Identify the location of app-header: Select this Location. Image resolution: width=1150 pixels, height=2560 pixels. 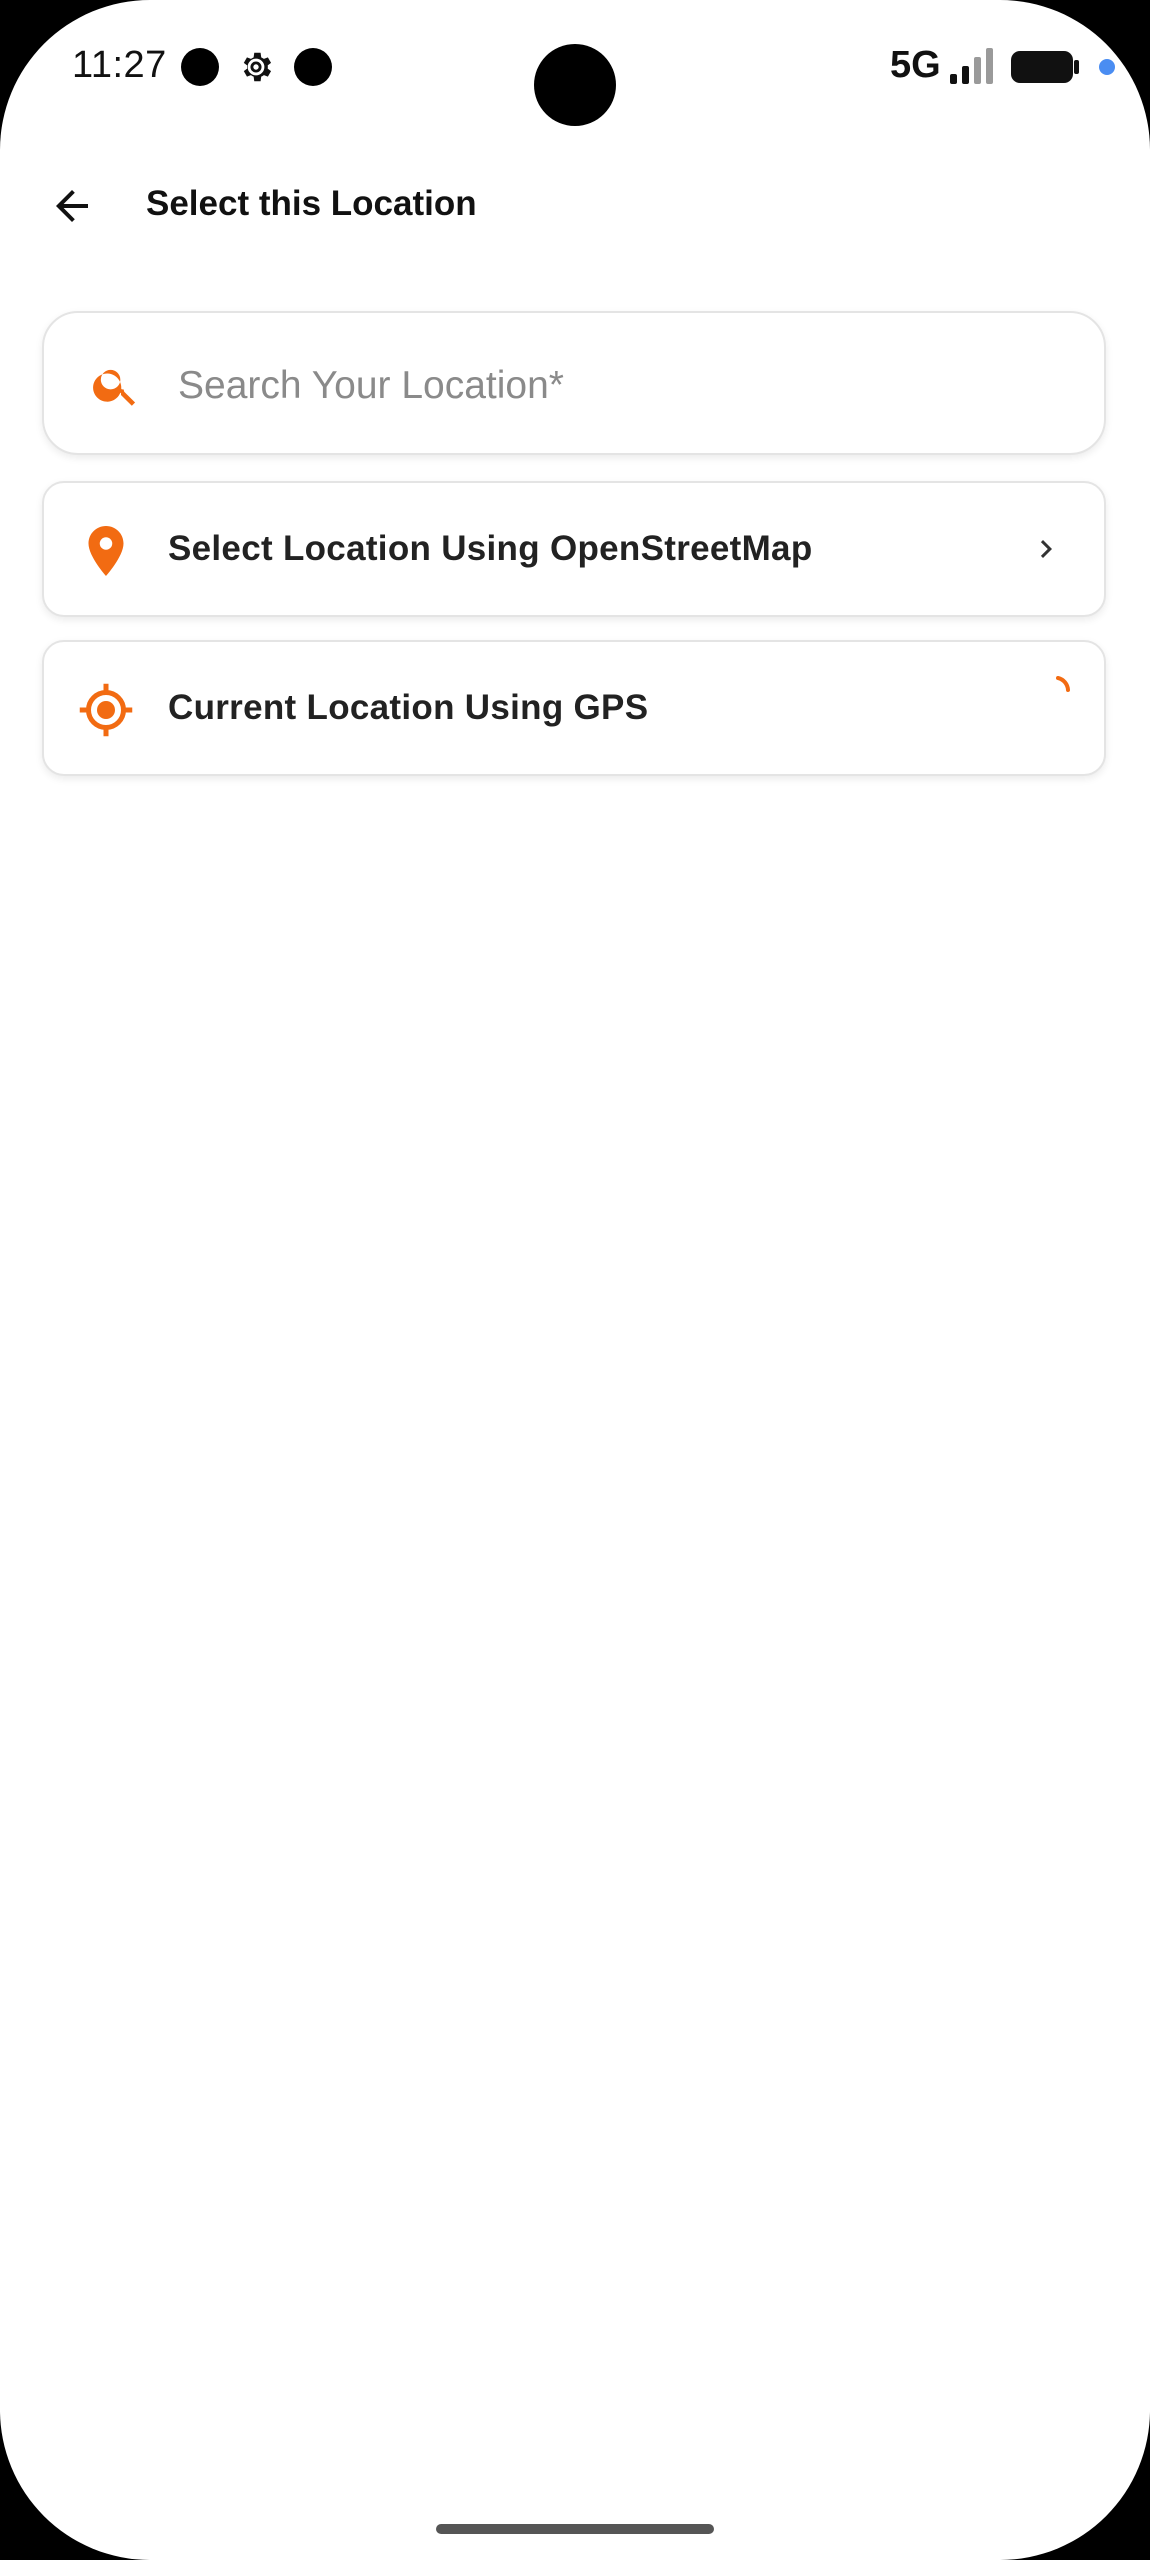
(575, 205).